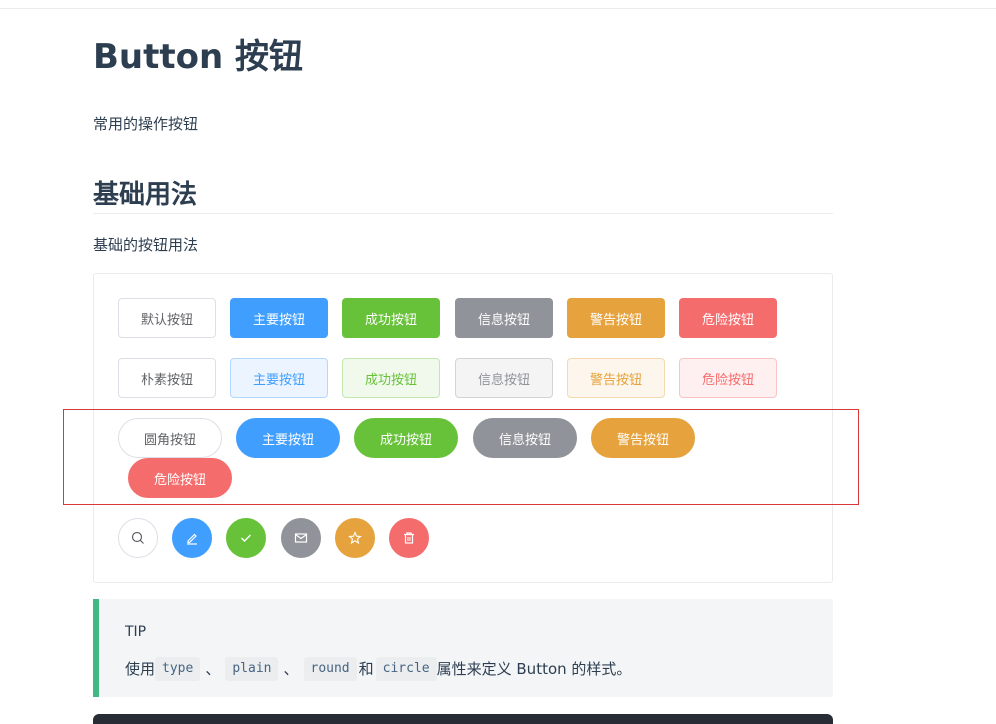 The width and height of the screenshot is (996, 724). I want to click on circle-star-button, so click(355, 538).